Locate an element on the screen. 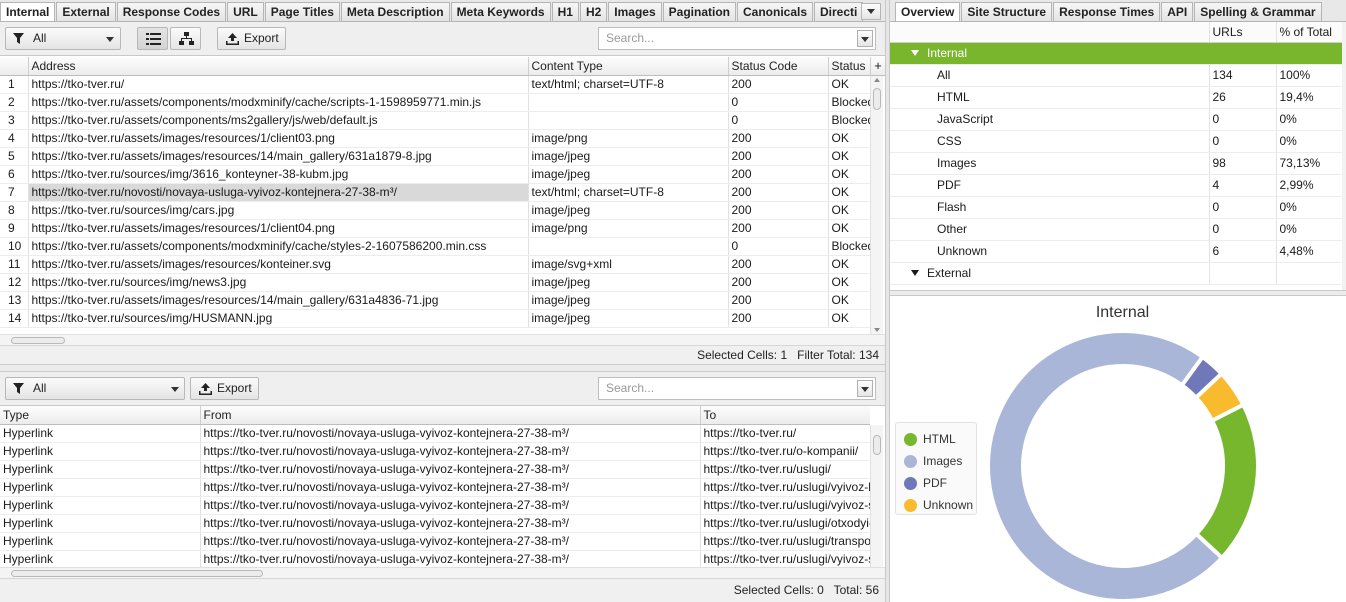 The width and height of the screenshot is (1346, 602). tab-canonicals: Canonicals is located at coordinates (775, 11).